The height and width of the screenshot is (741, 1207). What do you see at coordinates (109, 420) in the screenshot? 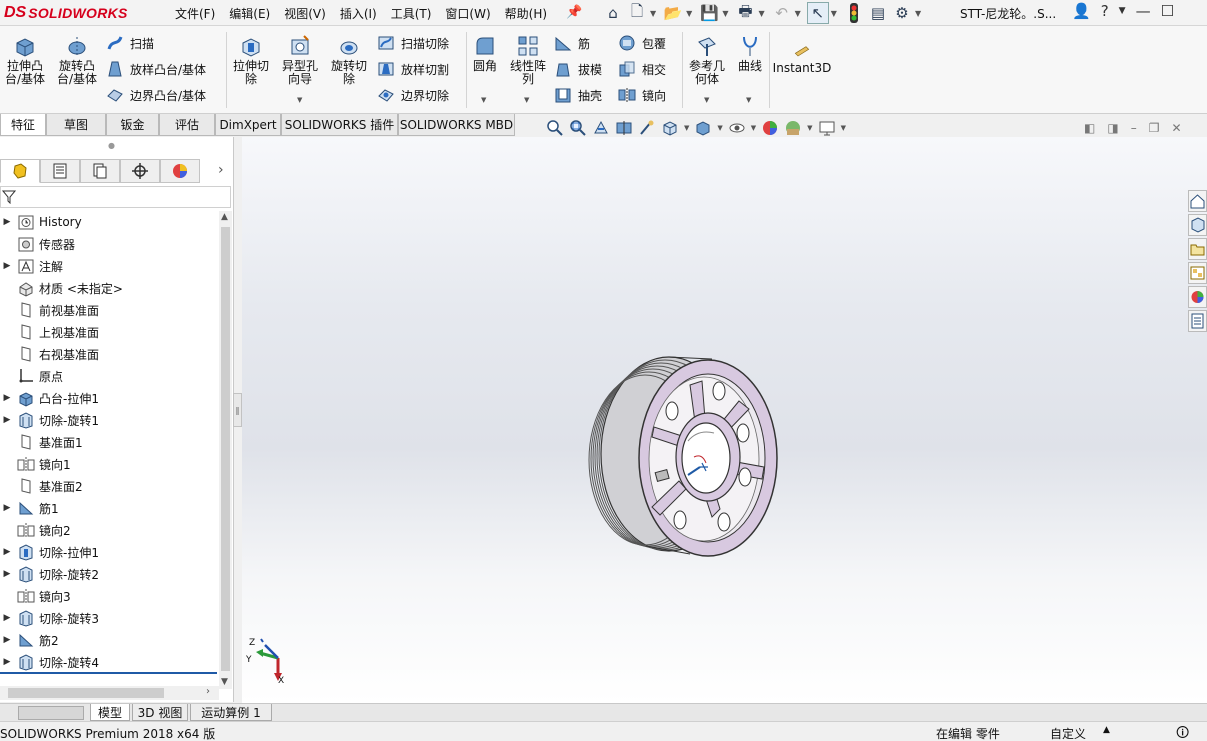
I see `tree-item: ▶ 切除-旋转1` at bounding box center [109, 420].